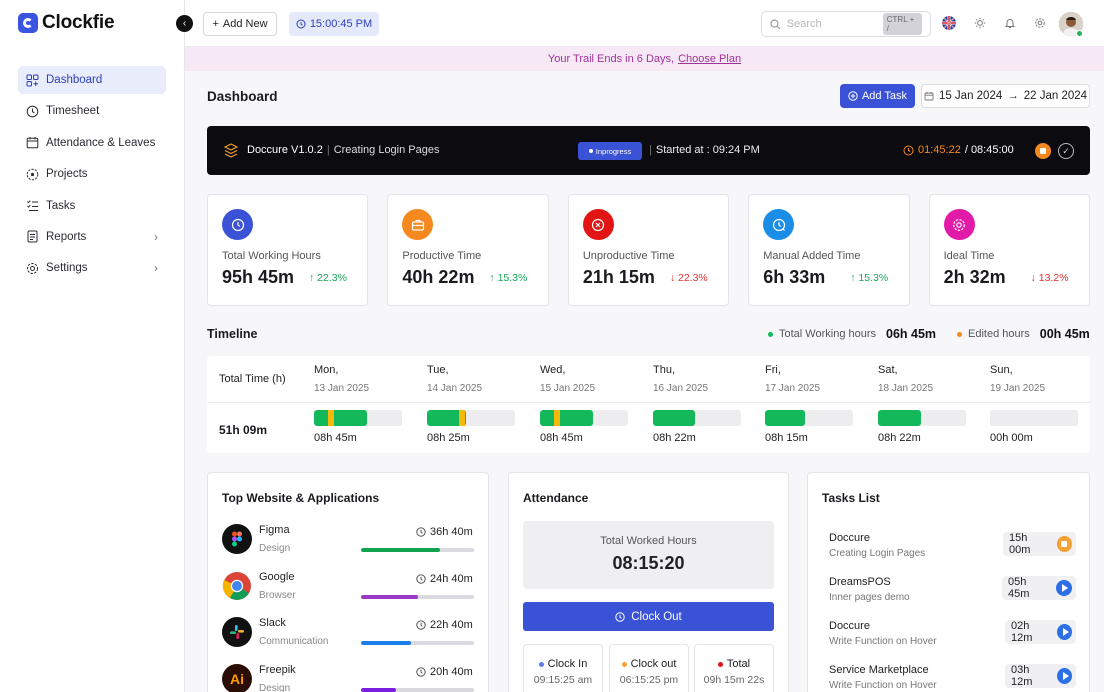 The height and width of the screenshot is (692, 1104). Describe the element at coordinates (949, 548) in the screenshot. I see `task-row: Doccure Creating Login Pages 15h 00m` at that location.